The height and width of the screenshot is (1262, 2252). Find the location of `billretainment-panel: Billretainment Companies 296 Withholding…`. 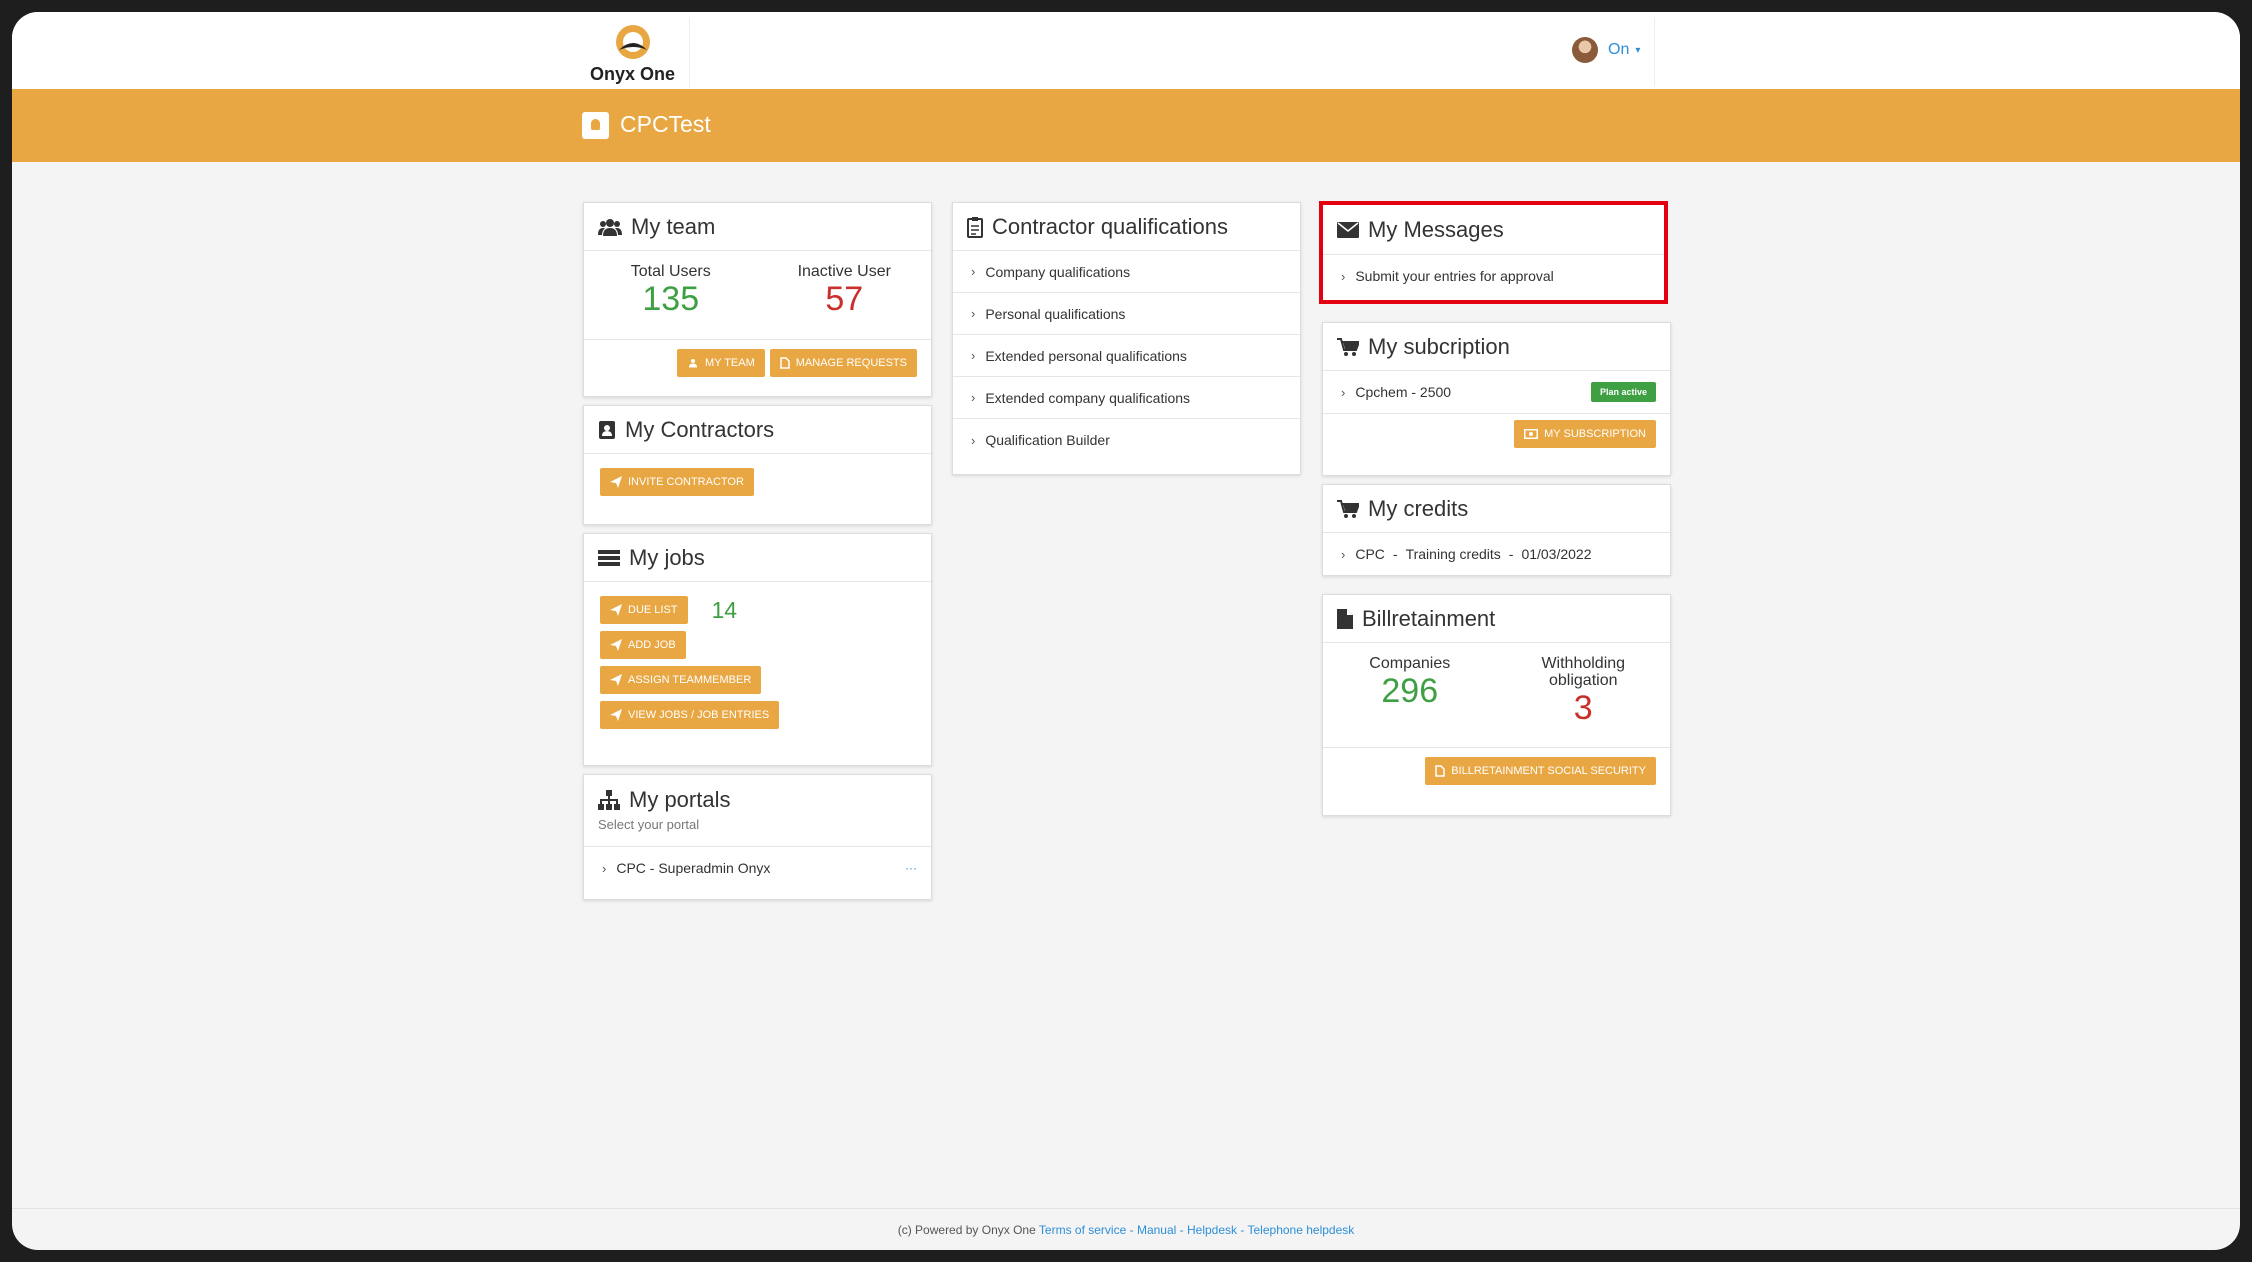

billretainment-panel: Billretainment Companies 296 Withholding… is located at coordinates (1496, 705).